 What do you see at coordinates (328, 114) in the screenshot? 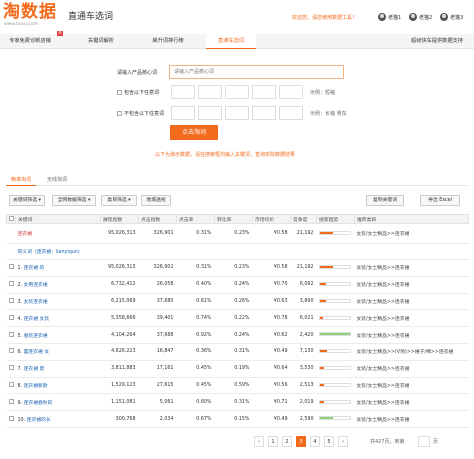
I see `exclude-example: 示例：长袖 男东` at bounding box center [328, 114].